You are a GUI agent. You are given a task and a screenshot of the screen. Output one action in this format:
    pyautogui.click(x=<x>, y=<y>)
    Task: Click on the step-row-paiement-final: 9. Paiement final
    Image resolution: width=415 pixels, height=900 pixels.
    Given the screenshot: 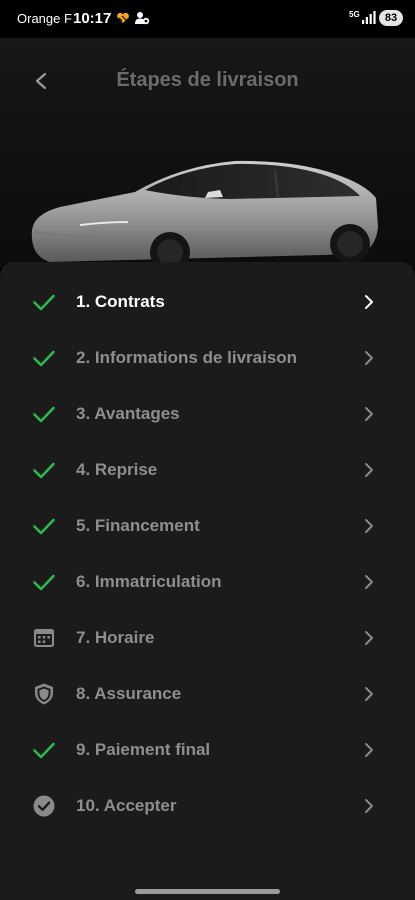 What is the action you would take?
    pyautogui.click(x=207, y=750)
    